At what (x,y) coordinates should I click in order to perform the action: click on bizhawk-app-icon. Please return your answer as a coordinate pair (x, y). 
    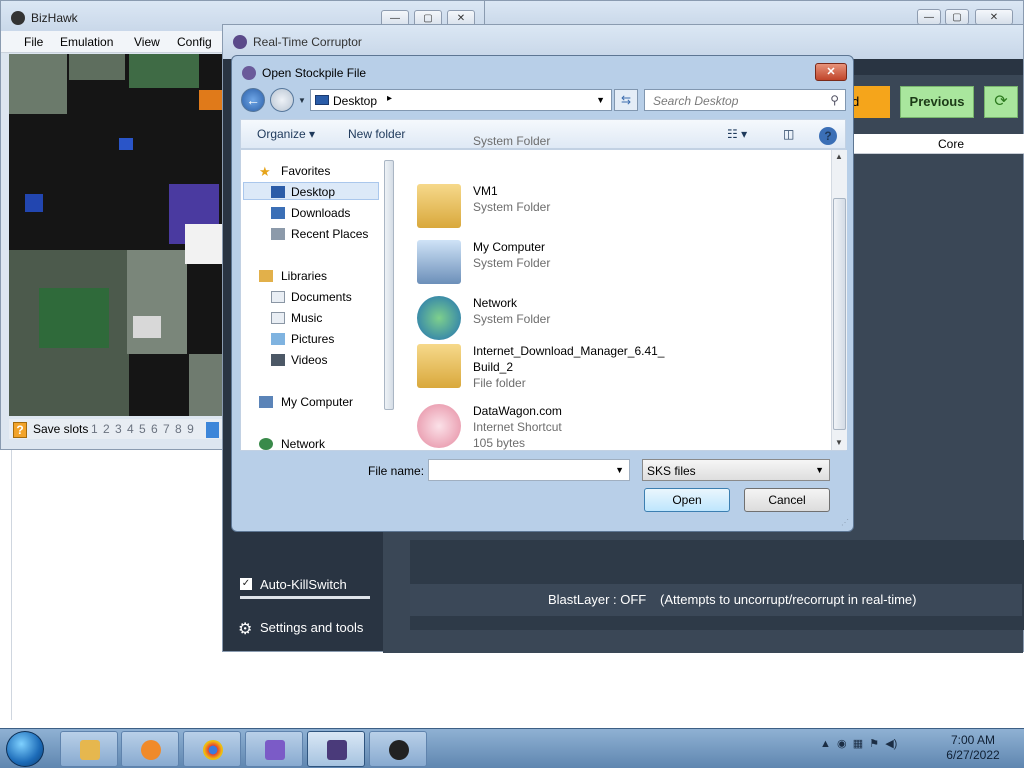
    Looking at the image, I should click on (18, 18).